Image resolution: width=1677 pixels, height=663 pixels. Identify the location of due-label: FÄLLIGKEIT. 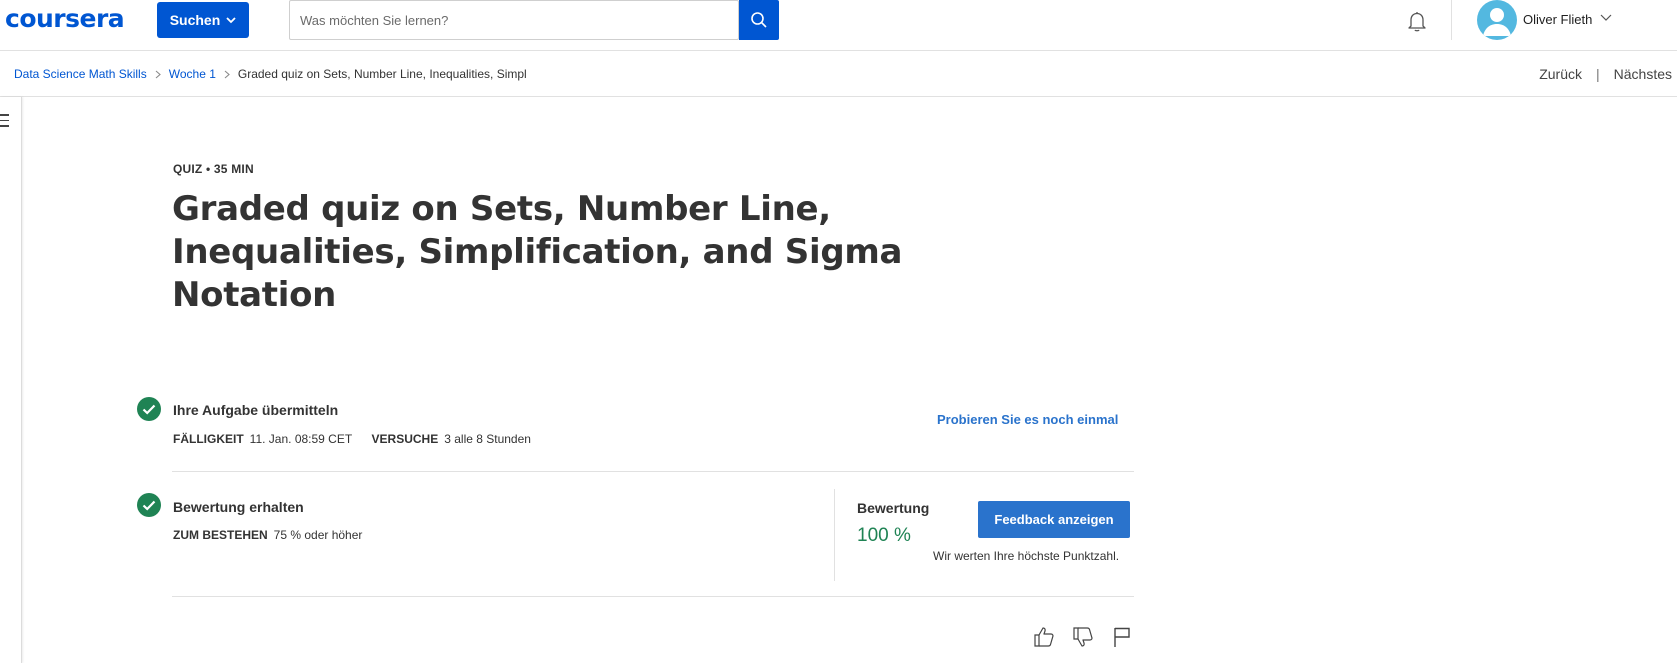
(208, 439).